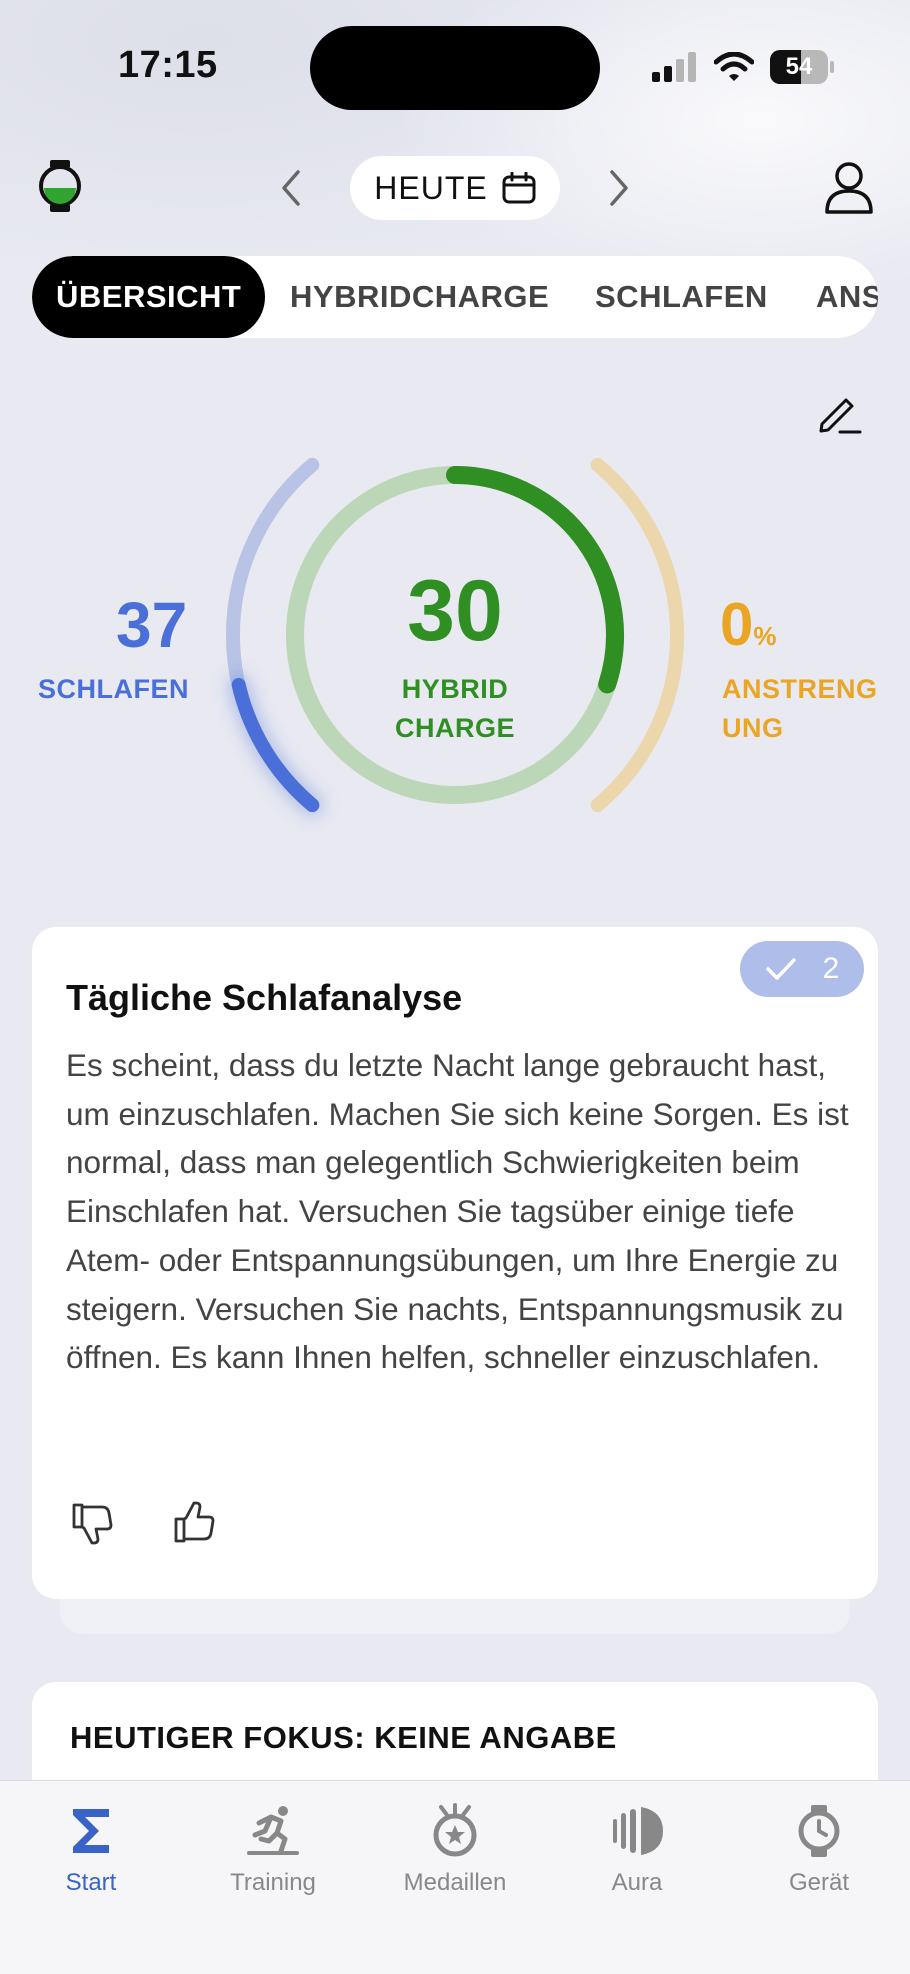 The height and width of the screenshot is (1974, 910). What do you see at coordinates (638, 1831) in the screenshot?
I see `aura-icon` at bounding box center [638, 1831].